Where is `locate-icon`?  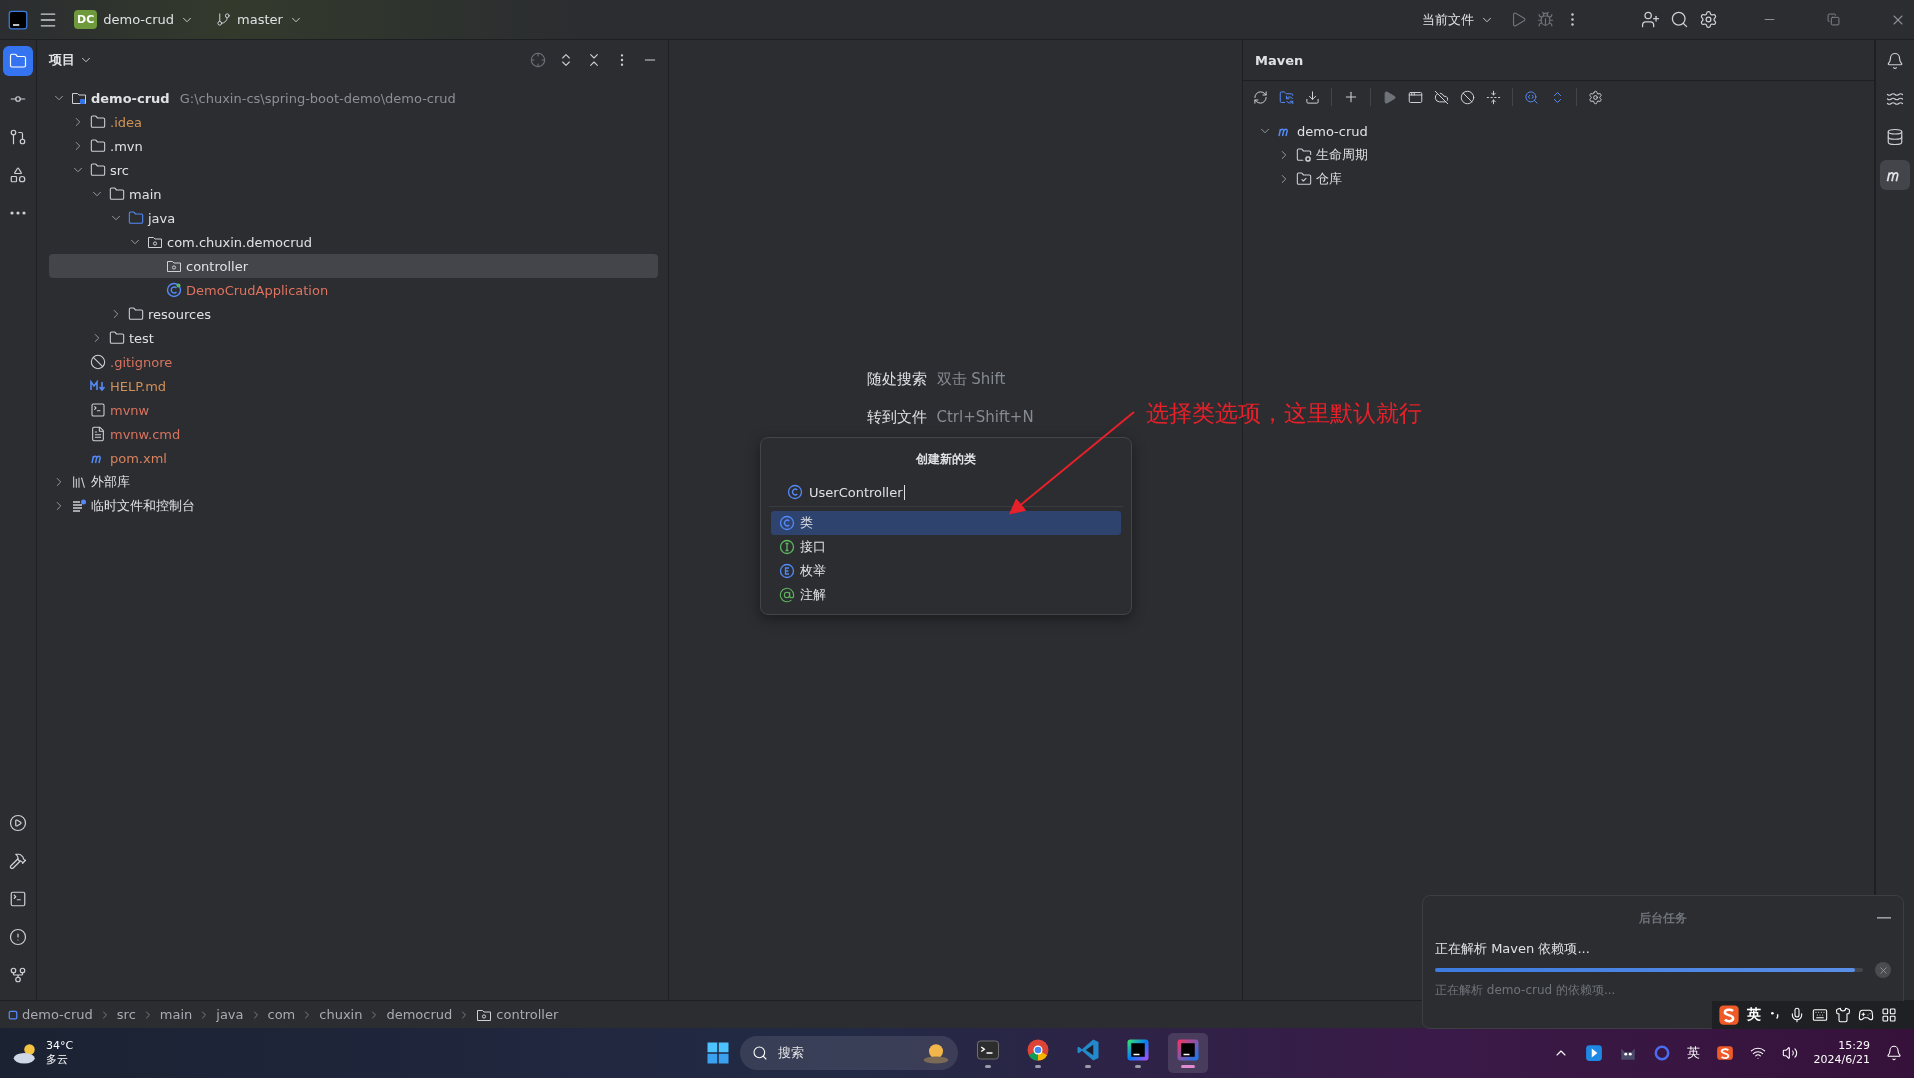
locate-icon is located at coordinates (538, 60).